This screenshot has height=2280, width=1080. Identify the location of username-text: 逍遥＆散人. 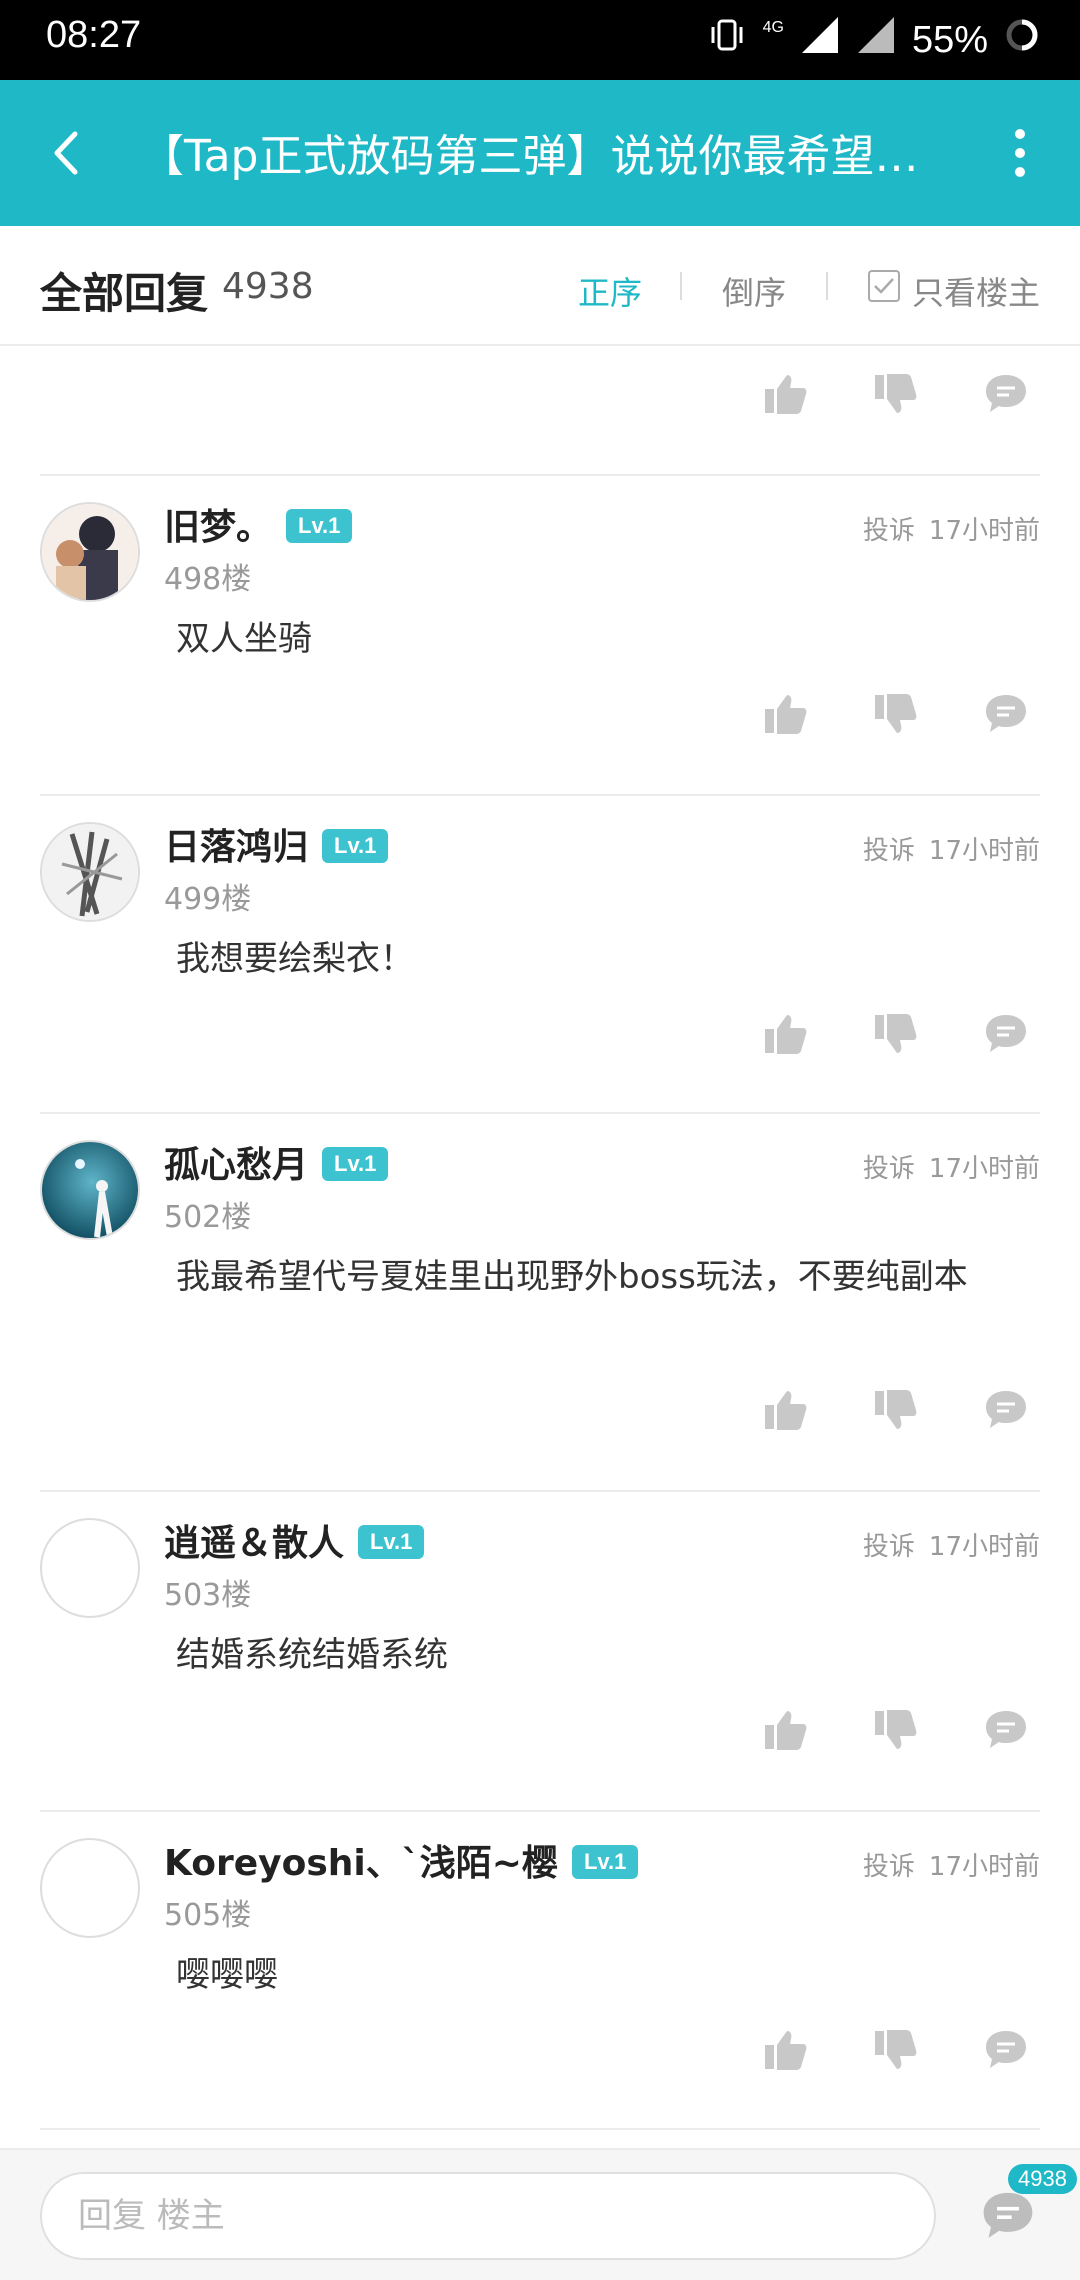
(254, 1543).